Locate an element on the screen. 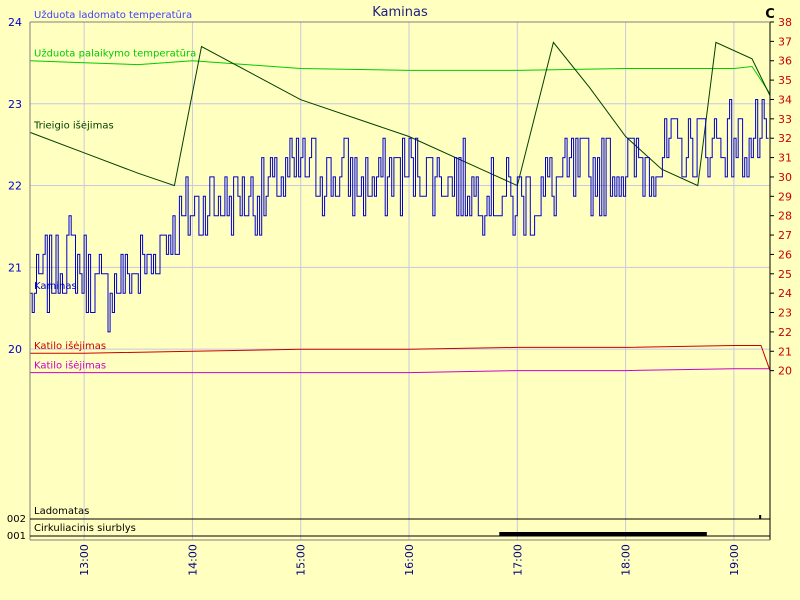 The width and height of the screenshot is (800, 600). right-tick-label: 32 is located at coordinates (785, 138).